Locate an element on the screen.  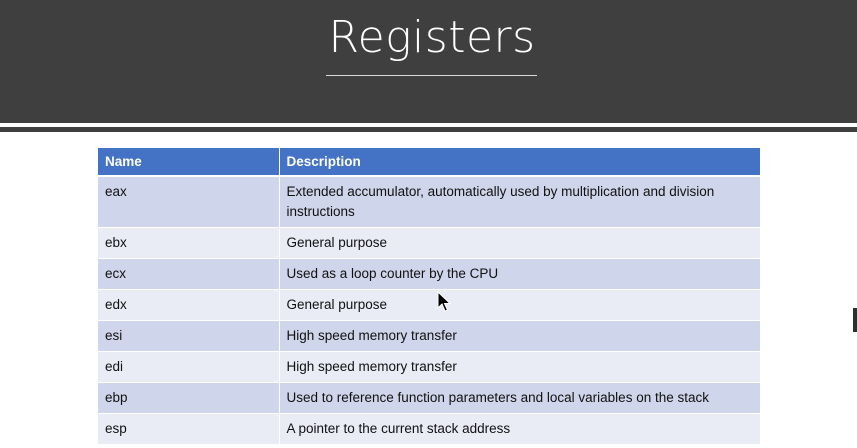
header-divider is located at coordinates (428, 129).